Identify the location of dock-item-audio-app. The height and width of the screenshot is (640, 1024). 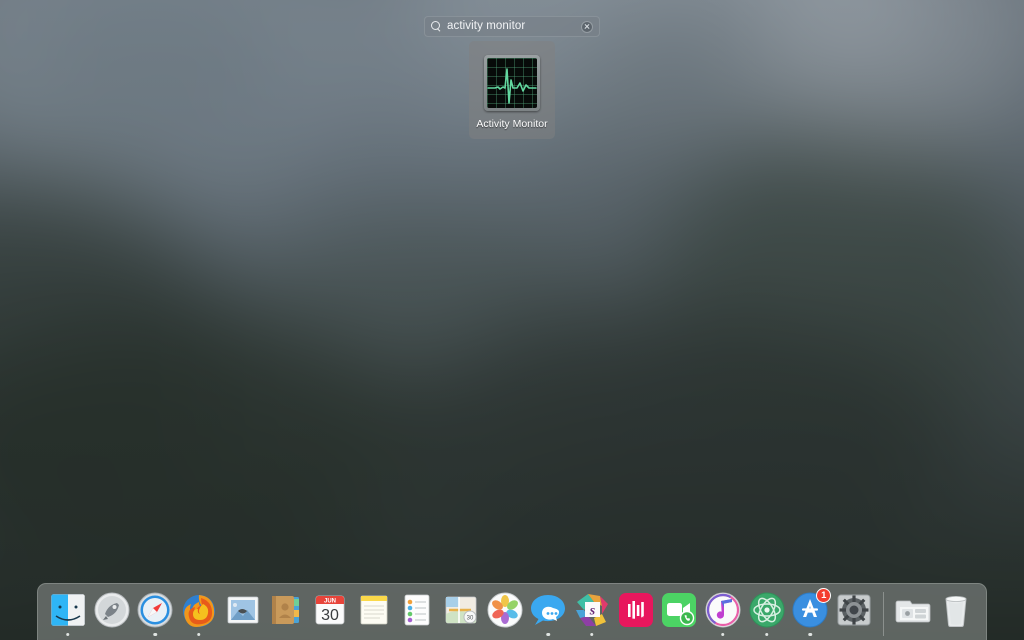
(636, 614).